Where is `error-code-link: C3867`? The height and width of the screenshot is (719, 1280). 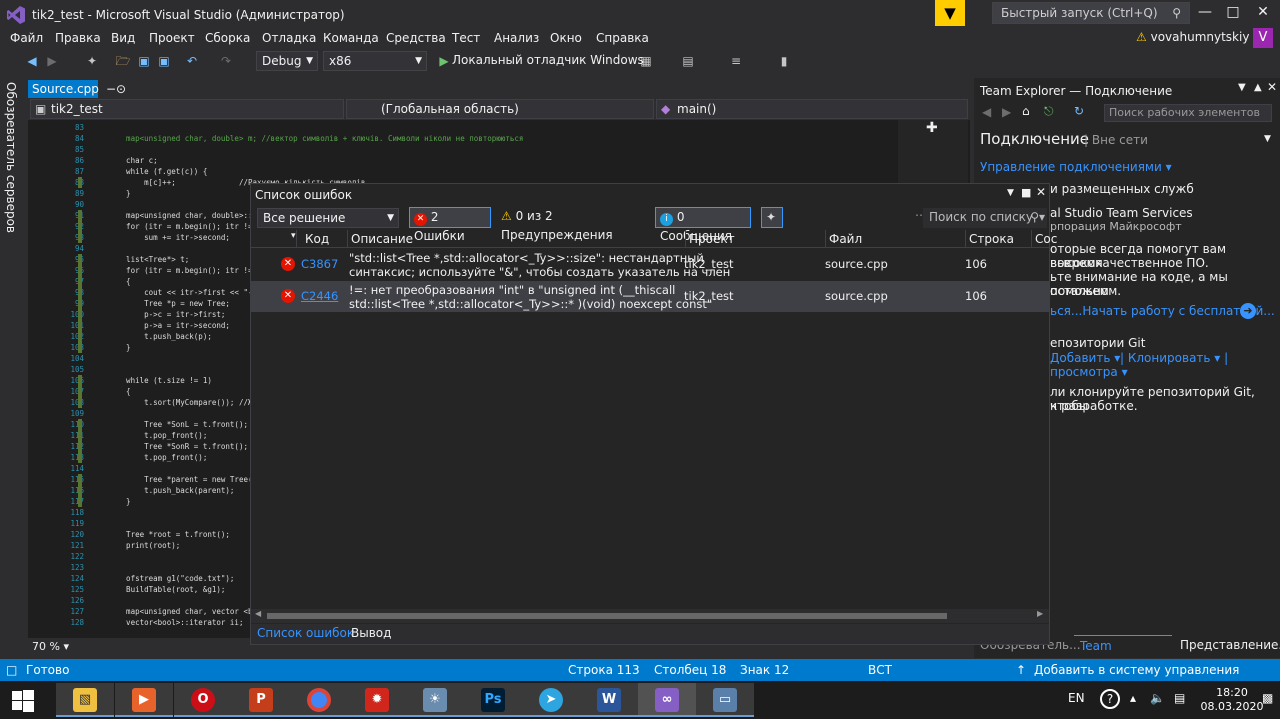 error-code-link: C3867 is located at coordinates (319, 264).